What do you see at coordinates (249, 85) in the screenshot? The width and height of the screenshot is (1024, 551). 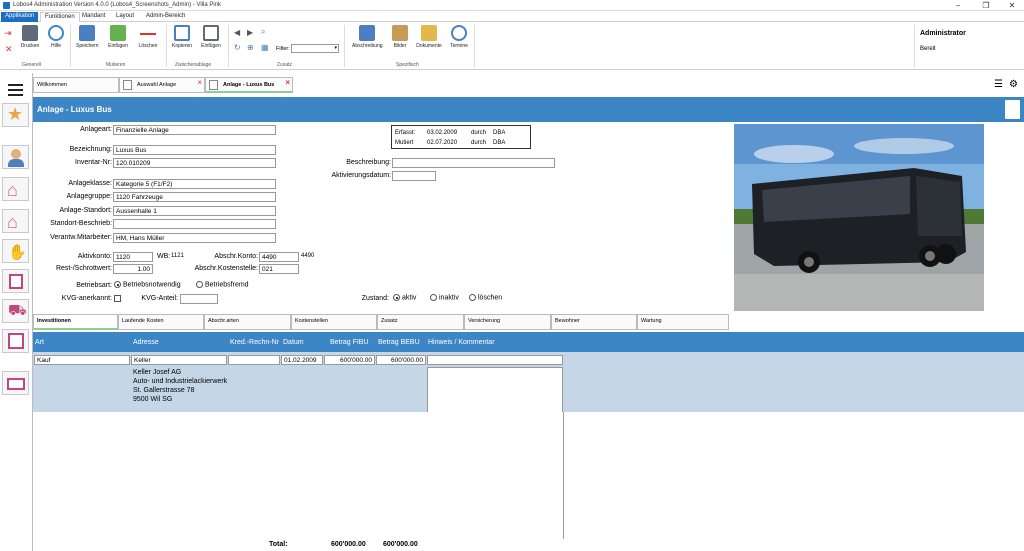 I see `tab-anlage-luxus-bus: Anlage - Luxus Bus ×` at bounding box center [249, 85].